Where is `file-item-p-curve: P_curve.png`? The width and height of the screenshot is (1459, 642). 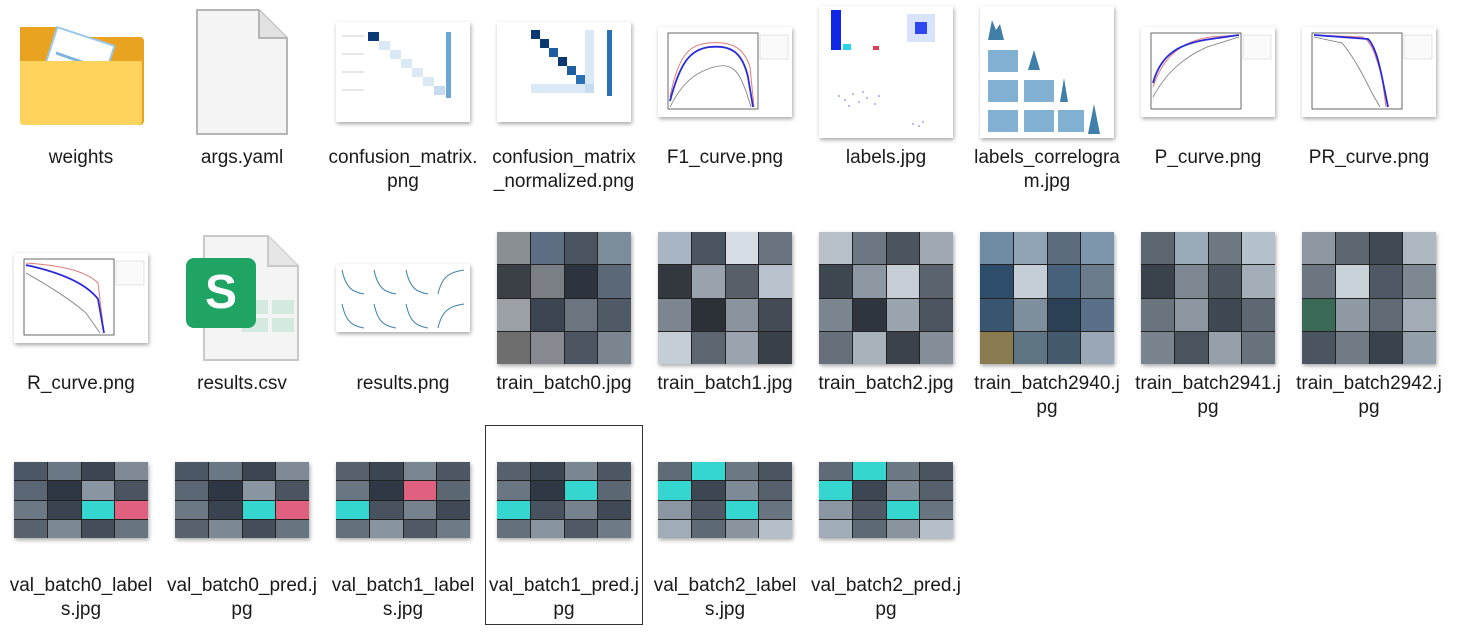
file-item-p-curve: P_curve.png is located at coordinates (1208, 86).